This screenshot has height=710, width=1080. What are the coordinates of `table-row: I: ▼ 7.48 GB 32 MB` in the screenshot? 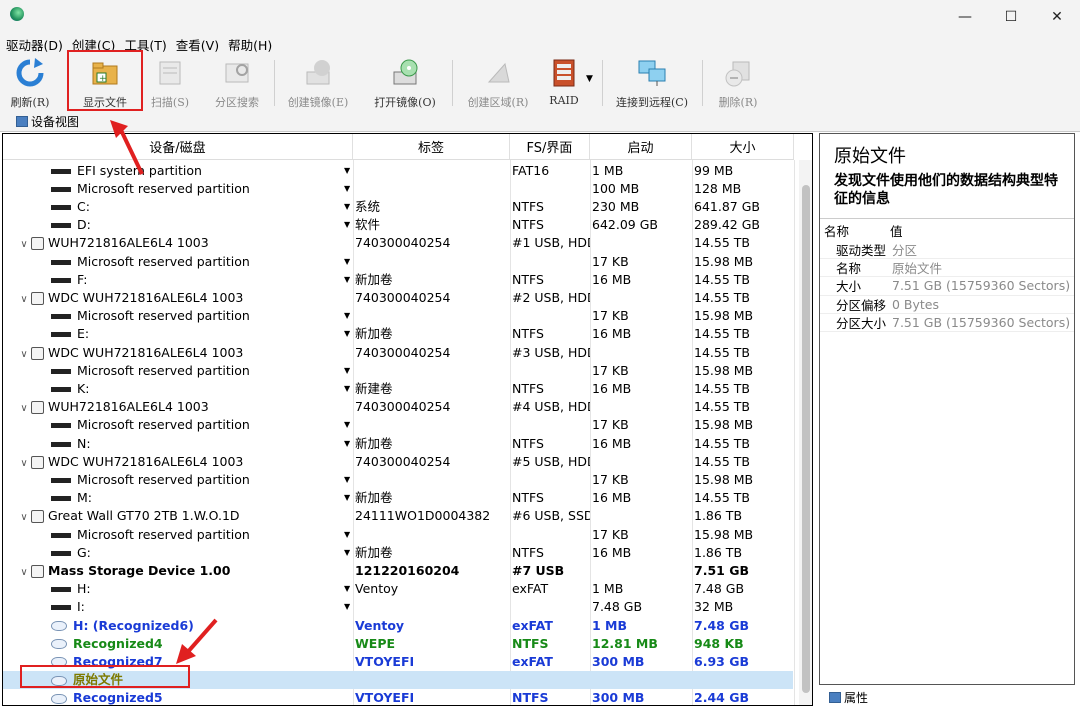 It's located at (398, 607).